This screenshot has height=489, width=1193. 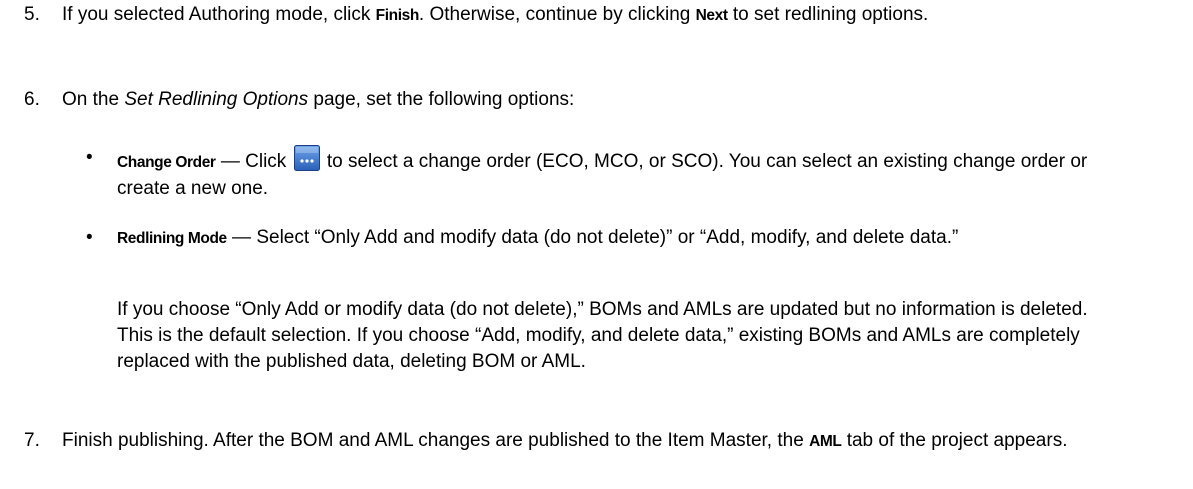 I want to click on text-run: — Click, so click(x=253, y=161).